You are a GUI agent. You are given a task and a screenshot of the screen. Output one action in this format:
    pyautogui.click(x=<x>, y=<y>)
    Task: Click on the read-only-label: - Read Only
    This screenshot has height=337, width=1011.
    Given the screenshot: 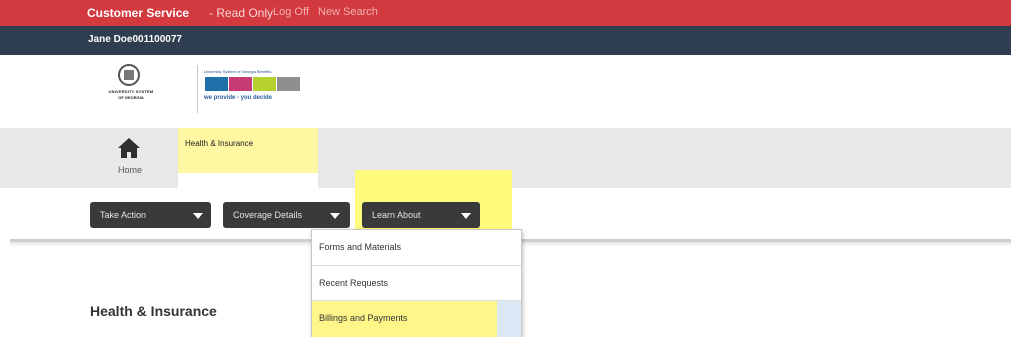 What is the action you would take?
    pyautogui.click(x=241, y=13)
    